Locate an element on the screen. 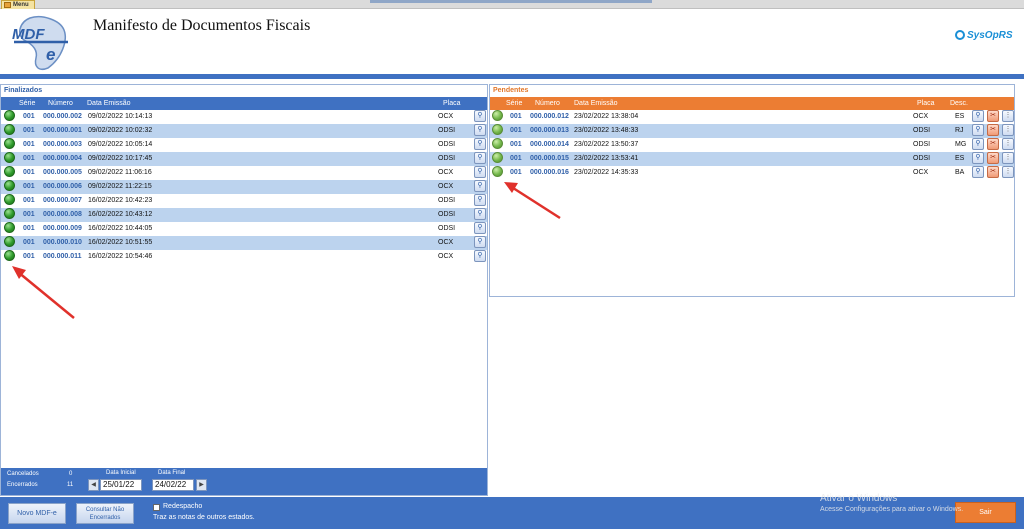 The width and height of the screenshot is (1024, 529). cell-data-emissao: 09/02/2022 11:22:15 is located at coordinates (120, 186).